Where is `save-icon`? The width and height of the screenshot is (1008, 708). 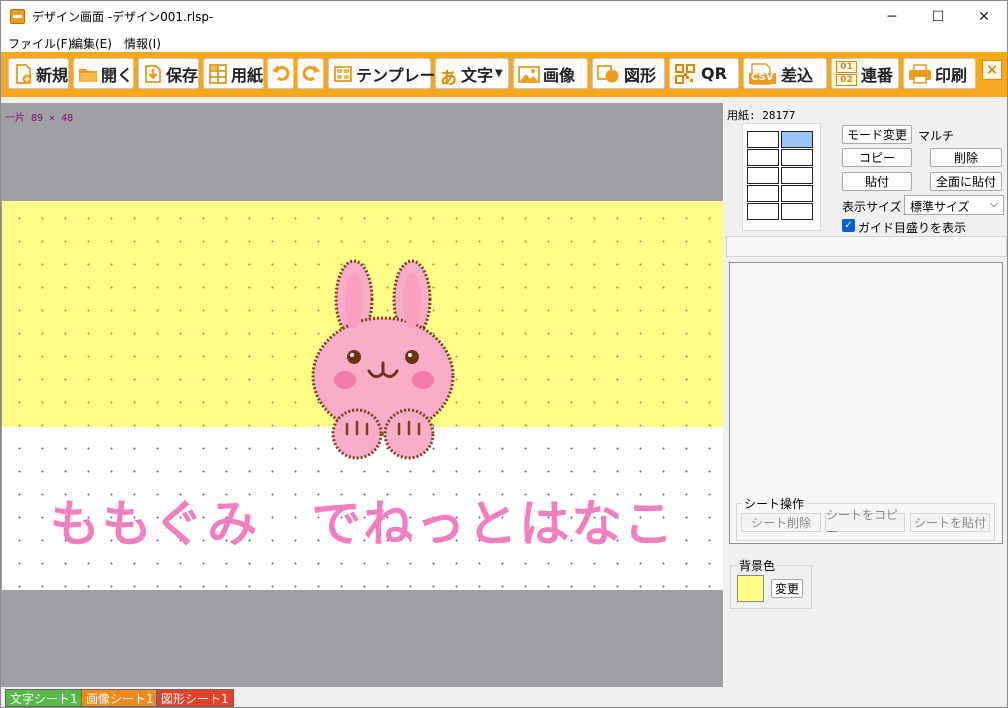 save-icon is located at coordinates (153, 74).